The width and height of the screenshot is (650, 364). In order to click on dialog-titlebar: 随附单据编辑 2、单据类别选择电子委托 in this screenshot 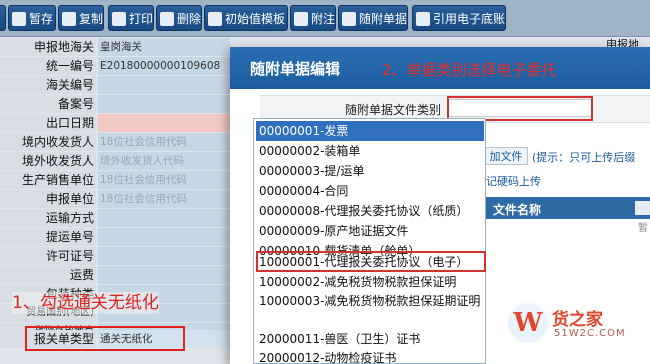, I will do `click(440, 68)`.